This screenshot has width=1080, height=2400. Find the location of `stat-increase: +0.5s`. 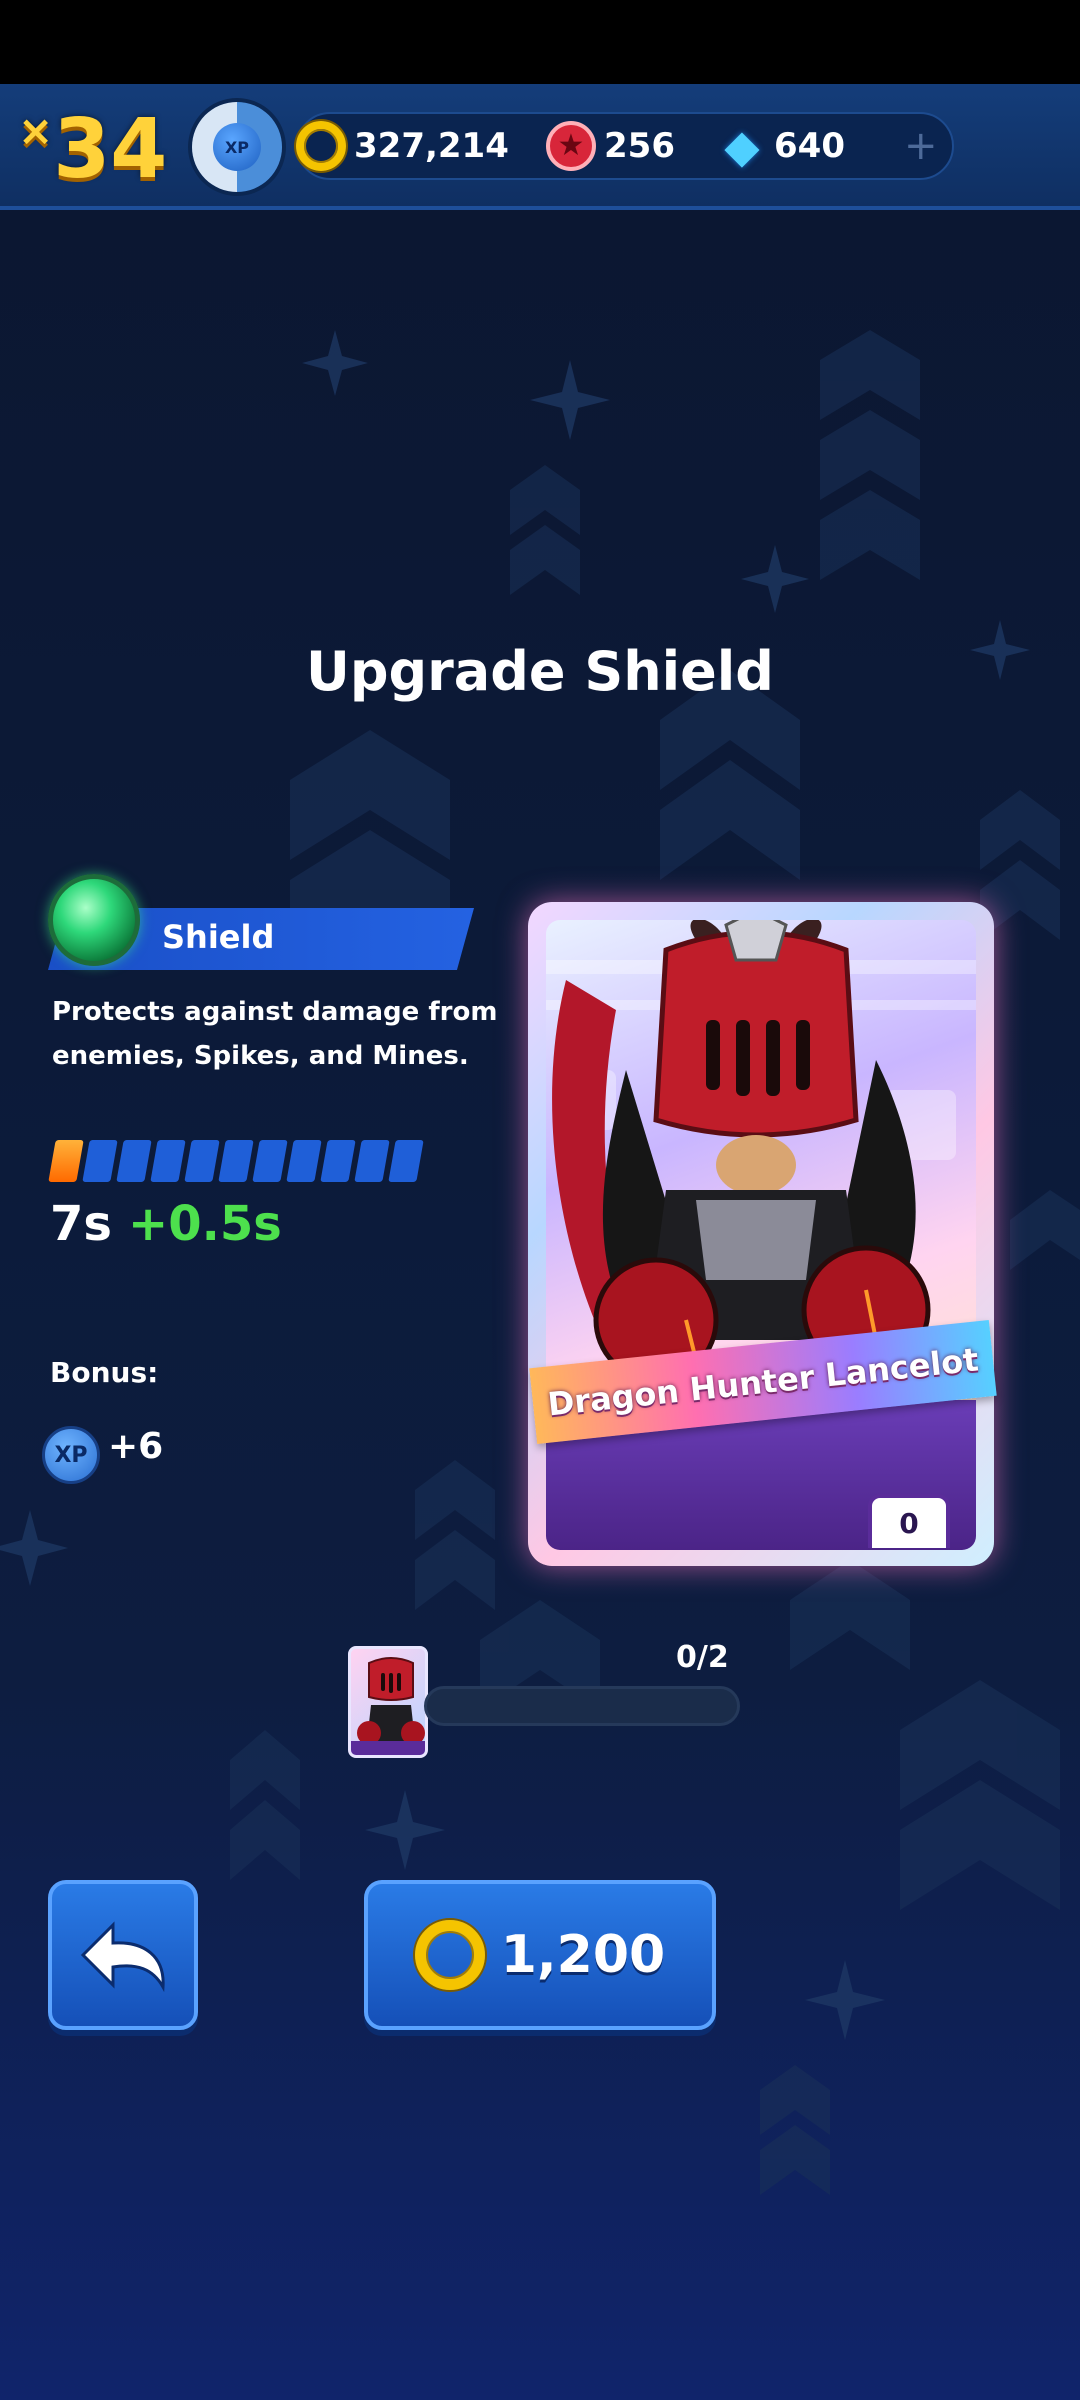

stat-increase: +0.5s is located at coordinates (204, 1224).